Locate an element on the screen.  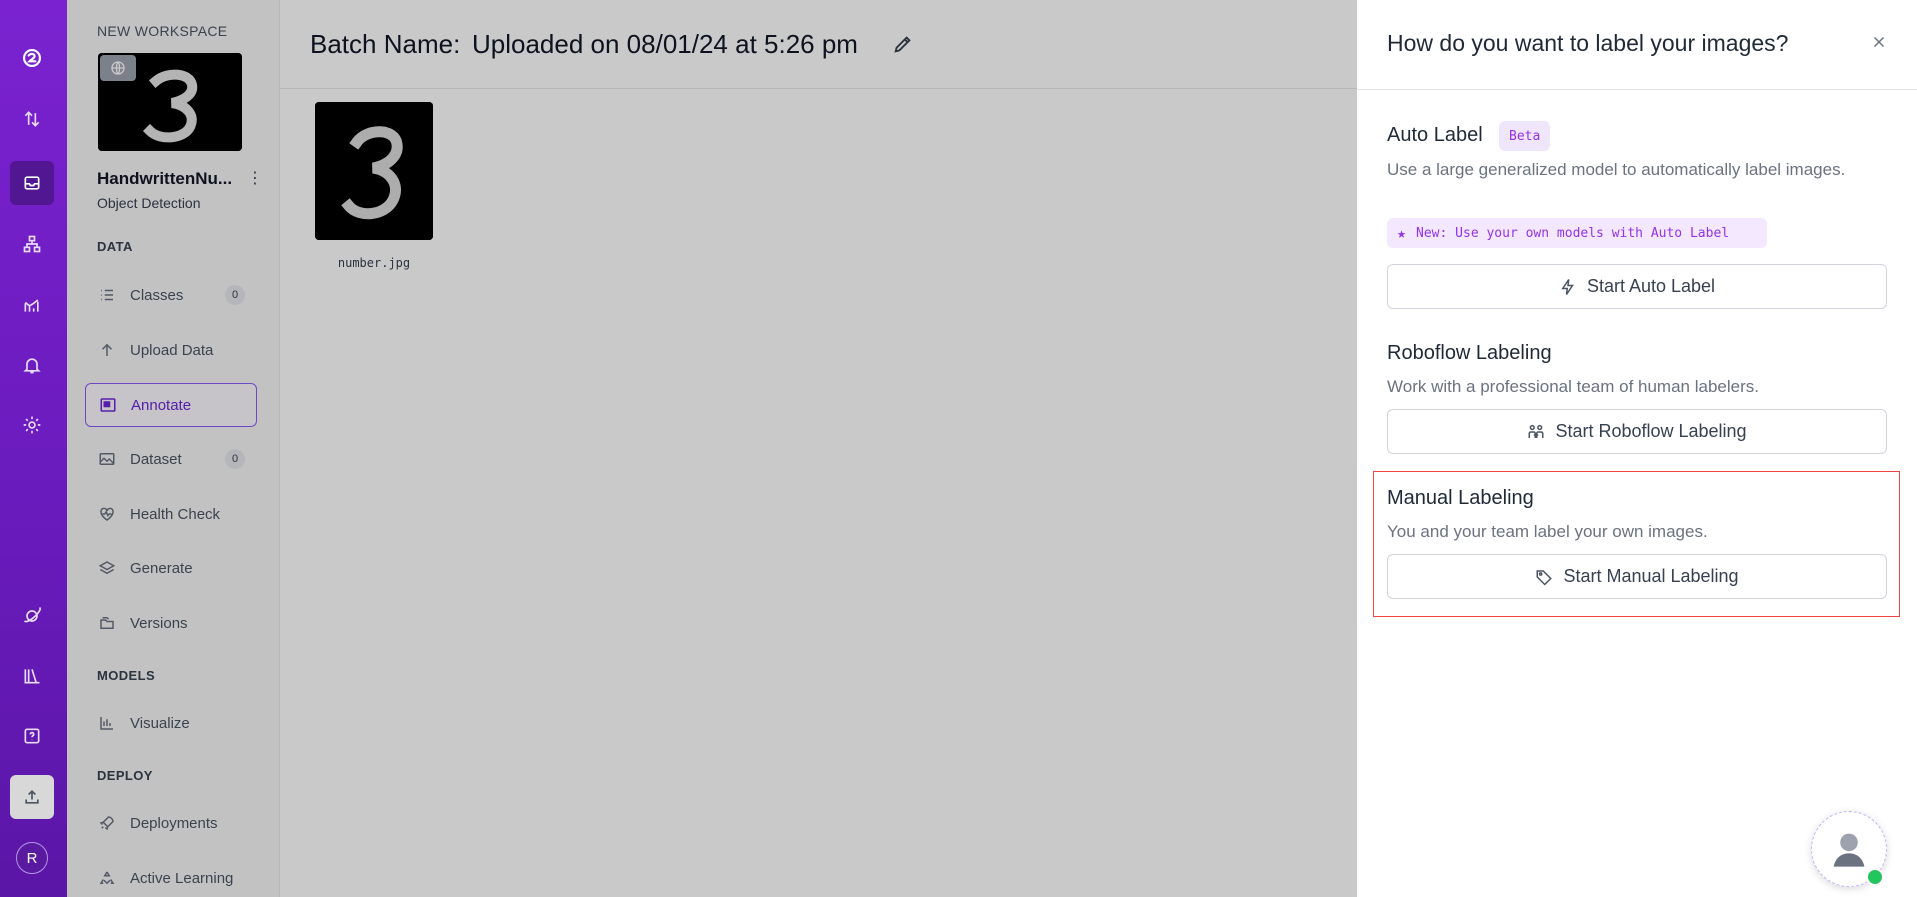
settings-gear-icon is located at coordinates (32, 425).